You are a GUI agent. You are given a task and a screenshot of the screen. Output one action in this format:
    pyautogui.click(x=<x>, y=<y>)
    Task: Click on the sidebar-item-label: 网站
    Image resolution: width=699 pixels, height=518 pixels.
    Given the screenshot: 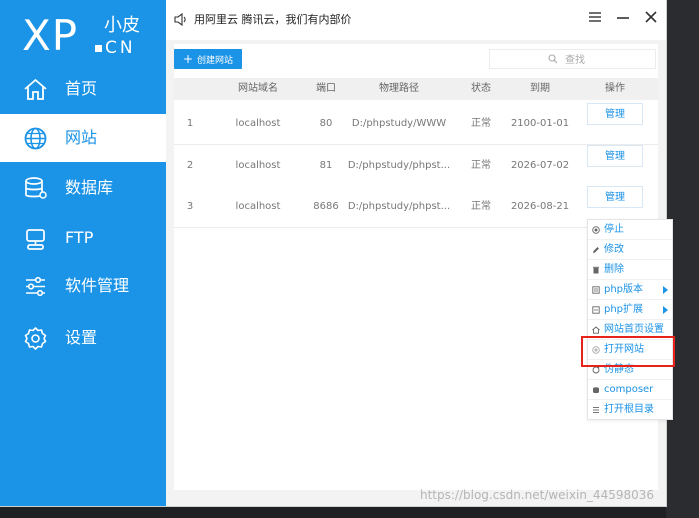 What is the action you would take?
    pyautogui.click(x=81, y=137)
    